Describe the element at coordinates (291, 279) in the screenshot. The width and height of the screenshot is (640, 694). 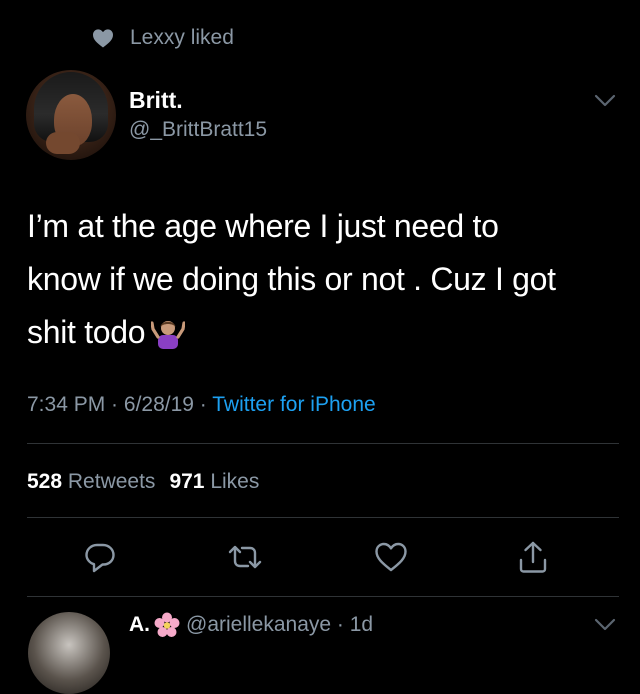
I see `tweet-line: know if we doing this or not . Cuz I got` at that location.